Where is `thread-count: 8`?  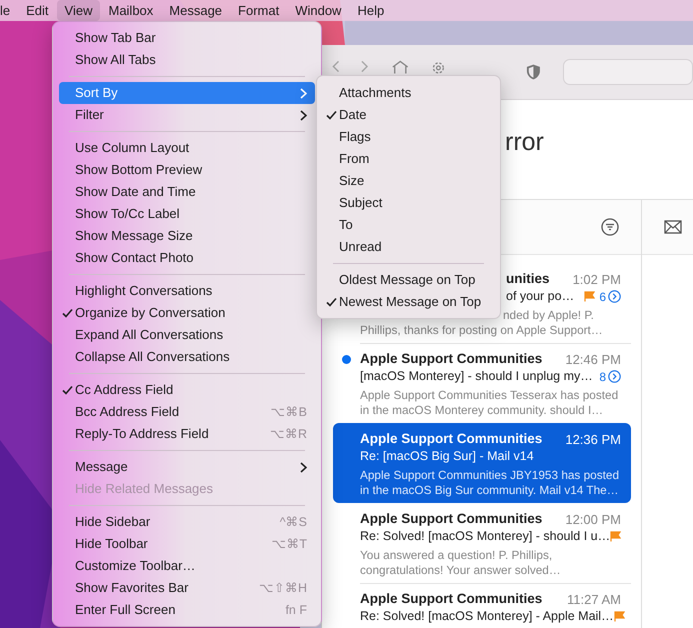
thread-count: 8 is located at coordinates (610, 377).